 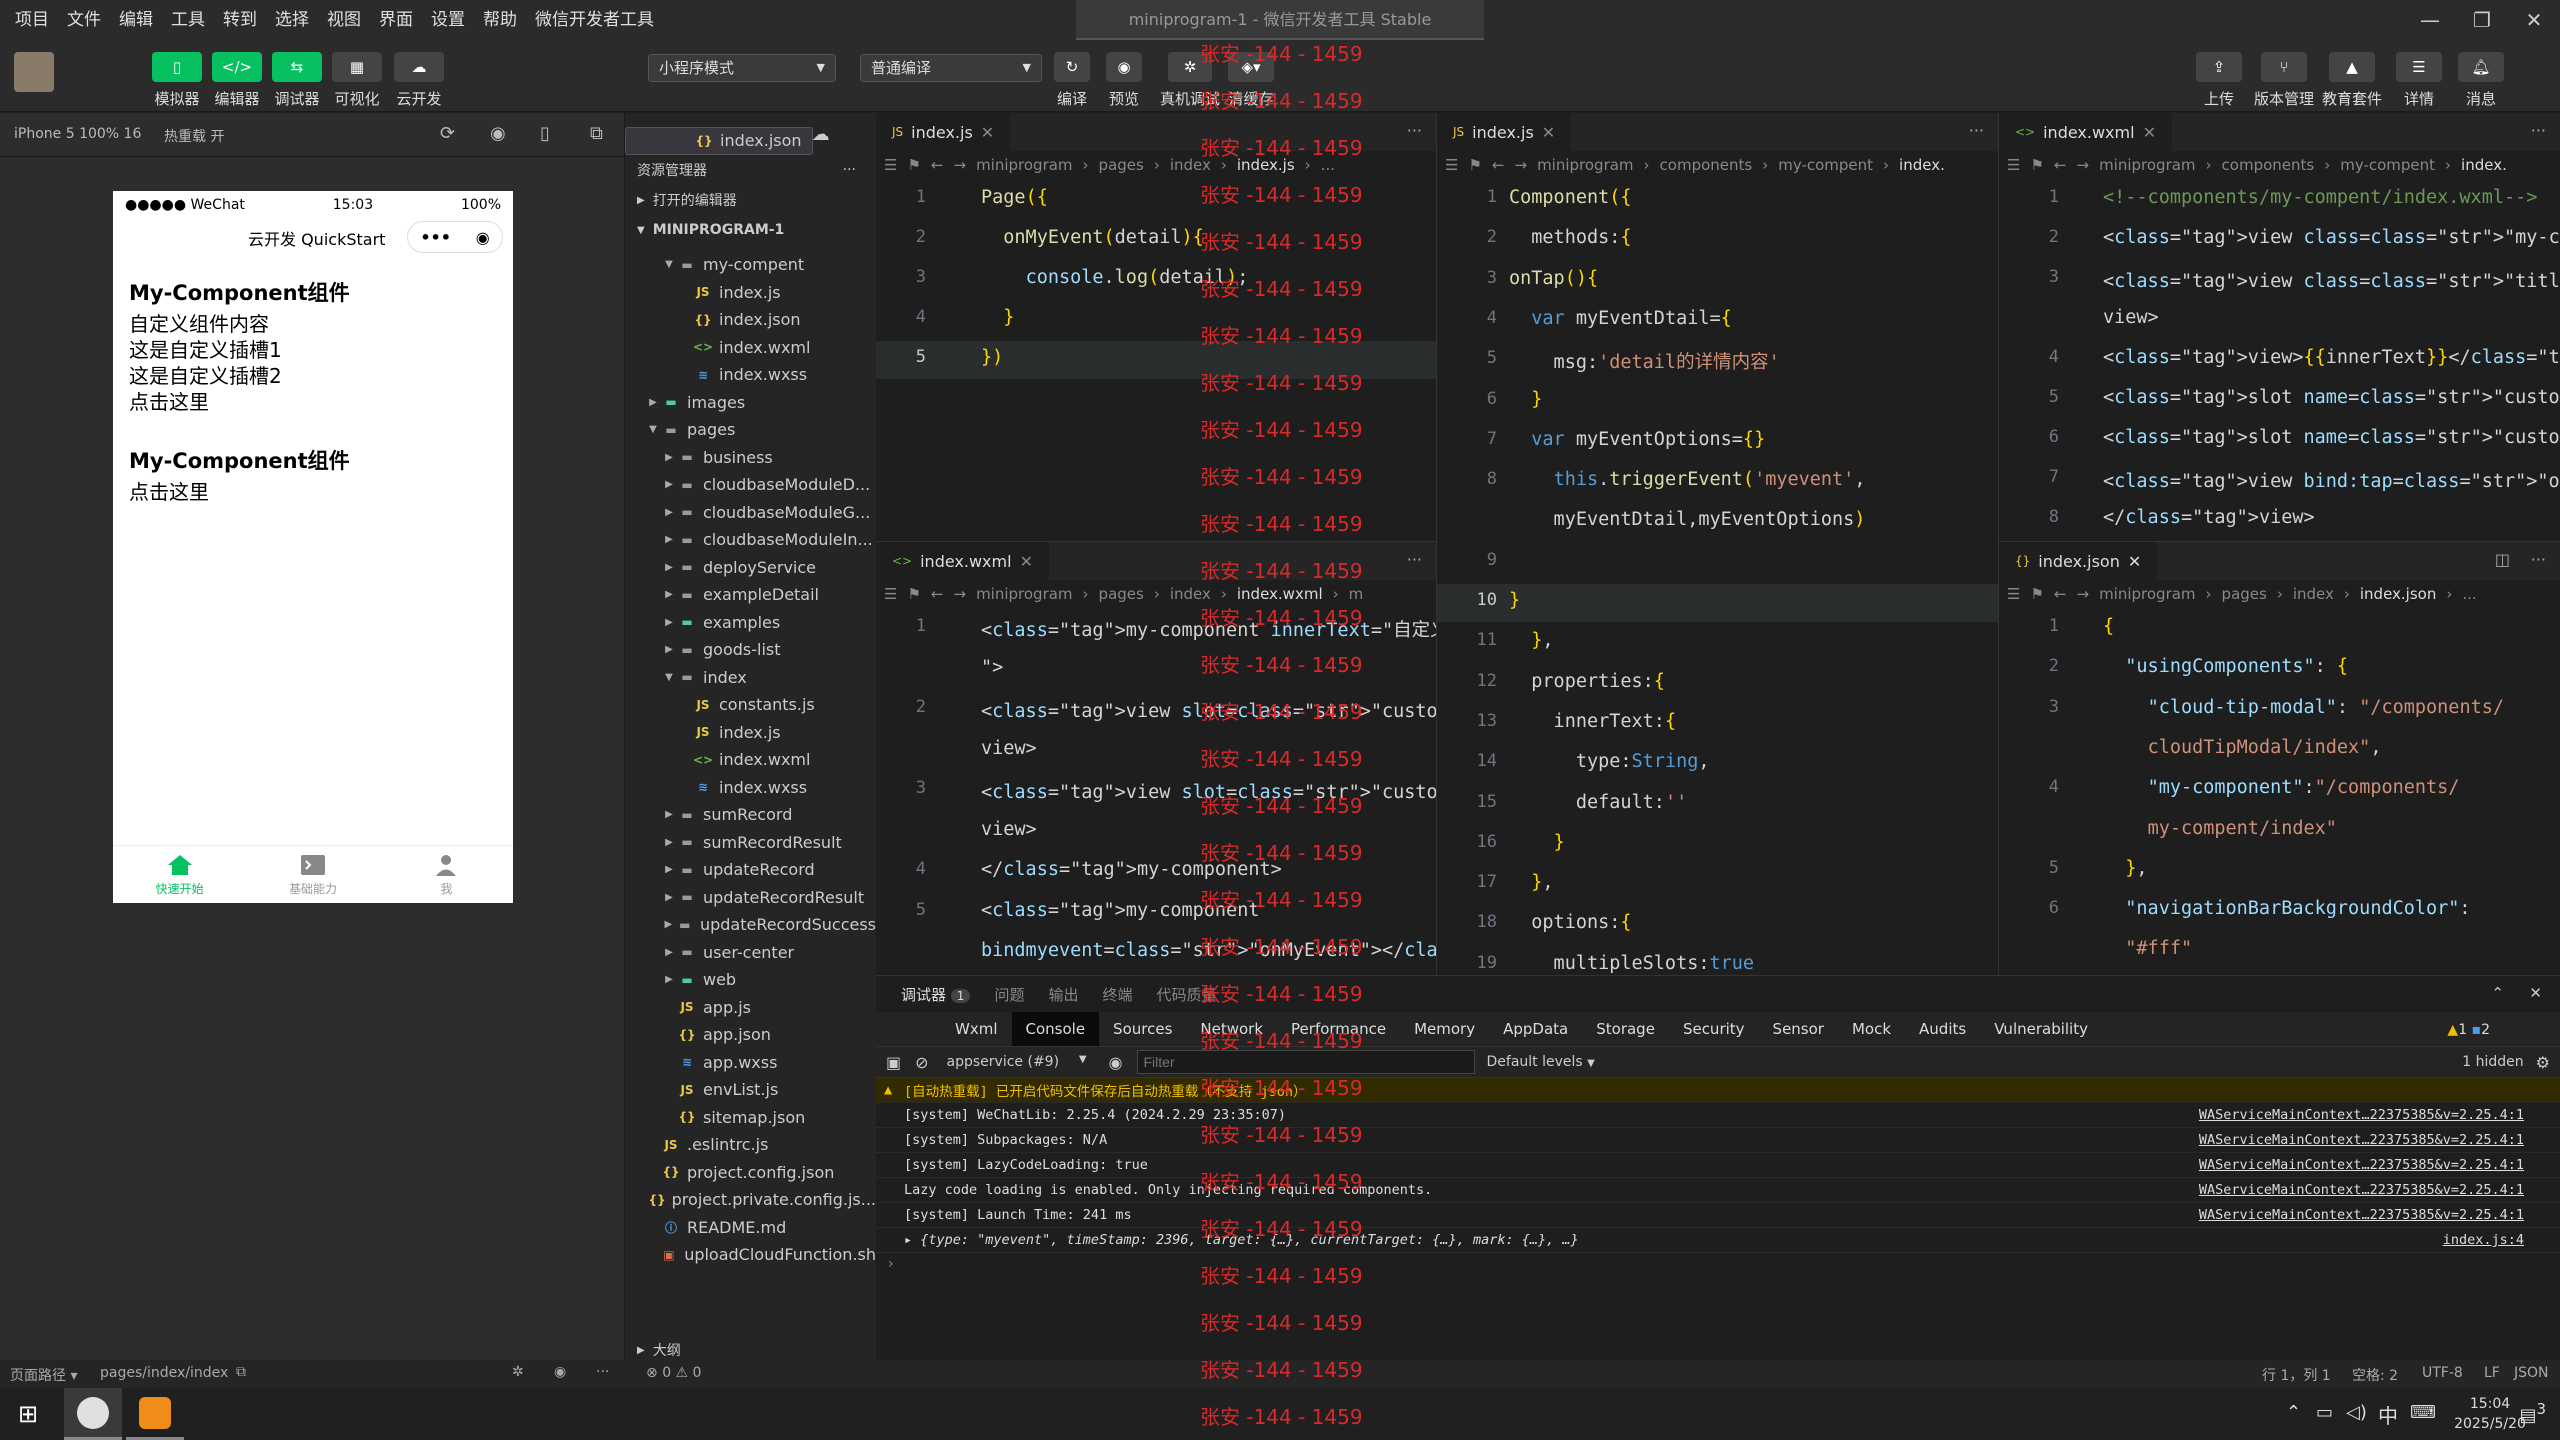 I want to click on notification-icon: ▤3, so click(x=2532, y=1413).